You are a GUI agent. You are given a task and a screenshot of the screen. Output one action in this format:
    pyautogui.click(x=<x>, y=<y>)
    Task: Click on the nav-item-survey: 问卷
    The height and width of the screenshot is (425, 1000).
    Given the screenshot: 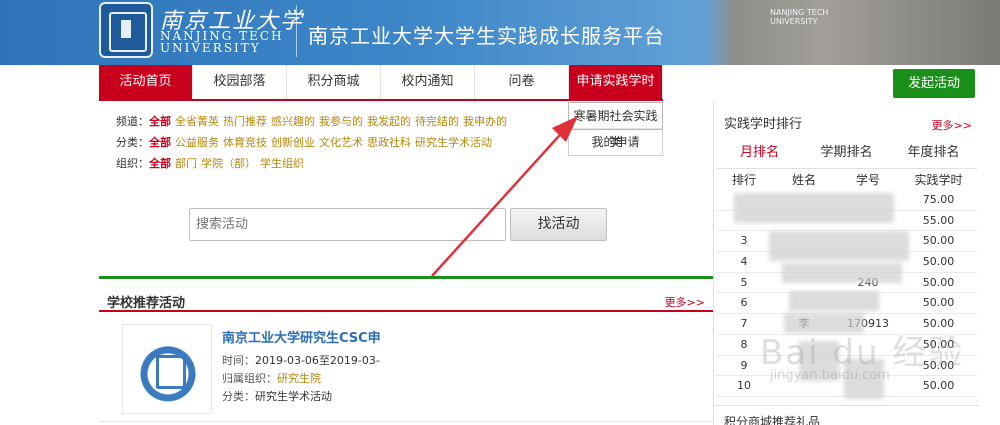 What is the action you would take?
    pyautogui.click(x=522, y=82)
    